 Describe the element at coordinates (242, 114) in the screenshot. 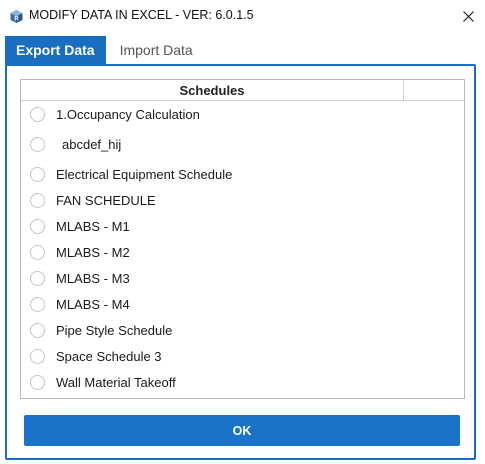

I see `schedule-row: 1.Occupancy Calculation` at that location.